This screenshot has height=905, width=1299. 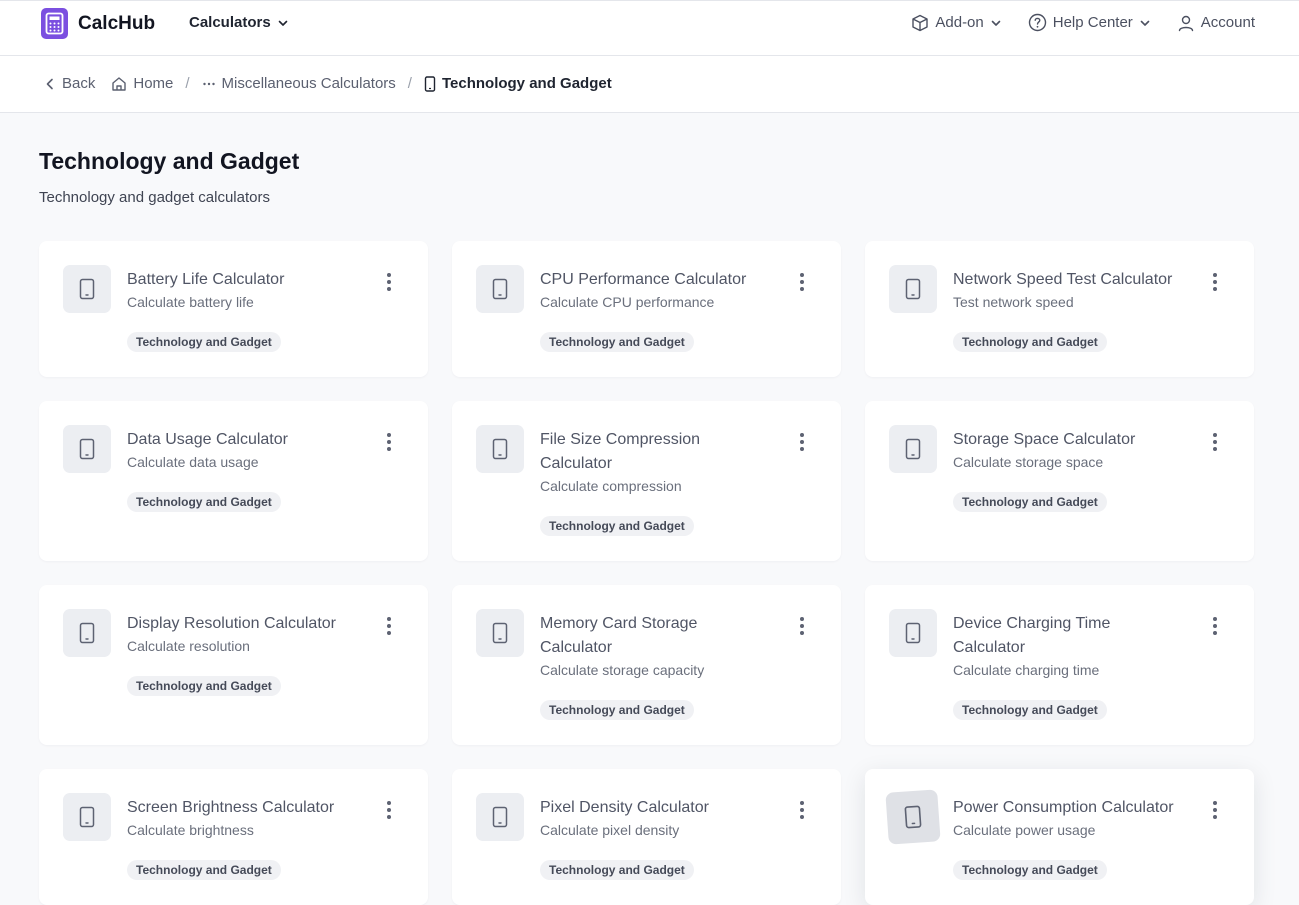 I want to click on more-horizontal-icon, so click(x=208, y=83).